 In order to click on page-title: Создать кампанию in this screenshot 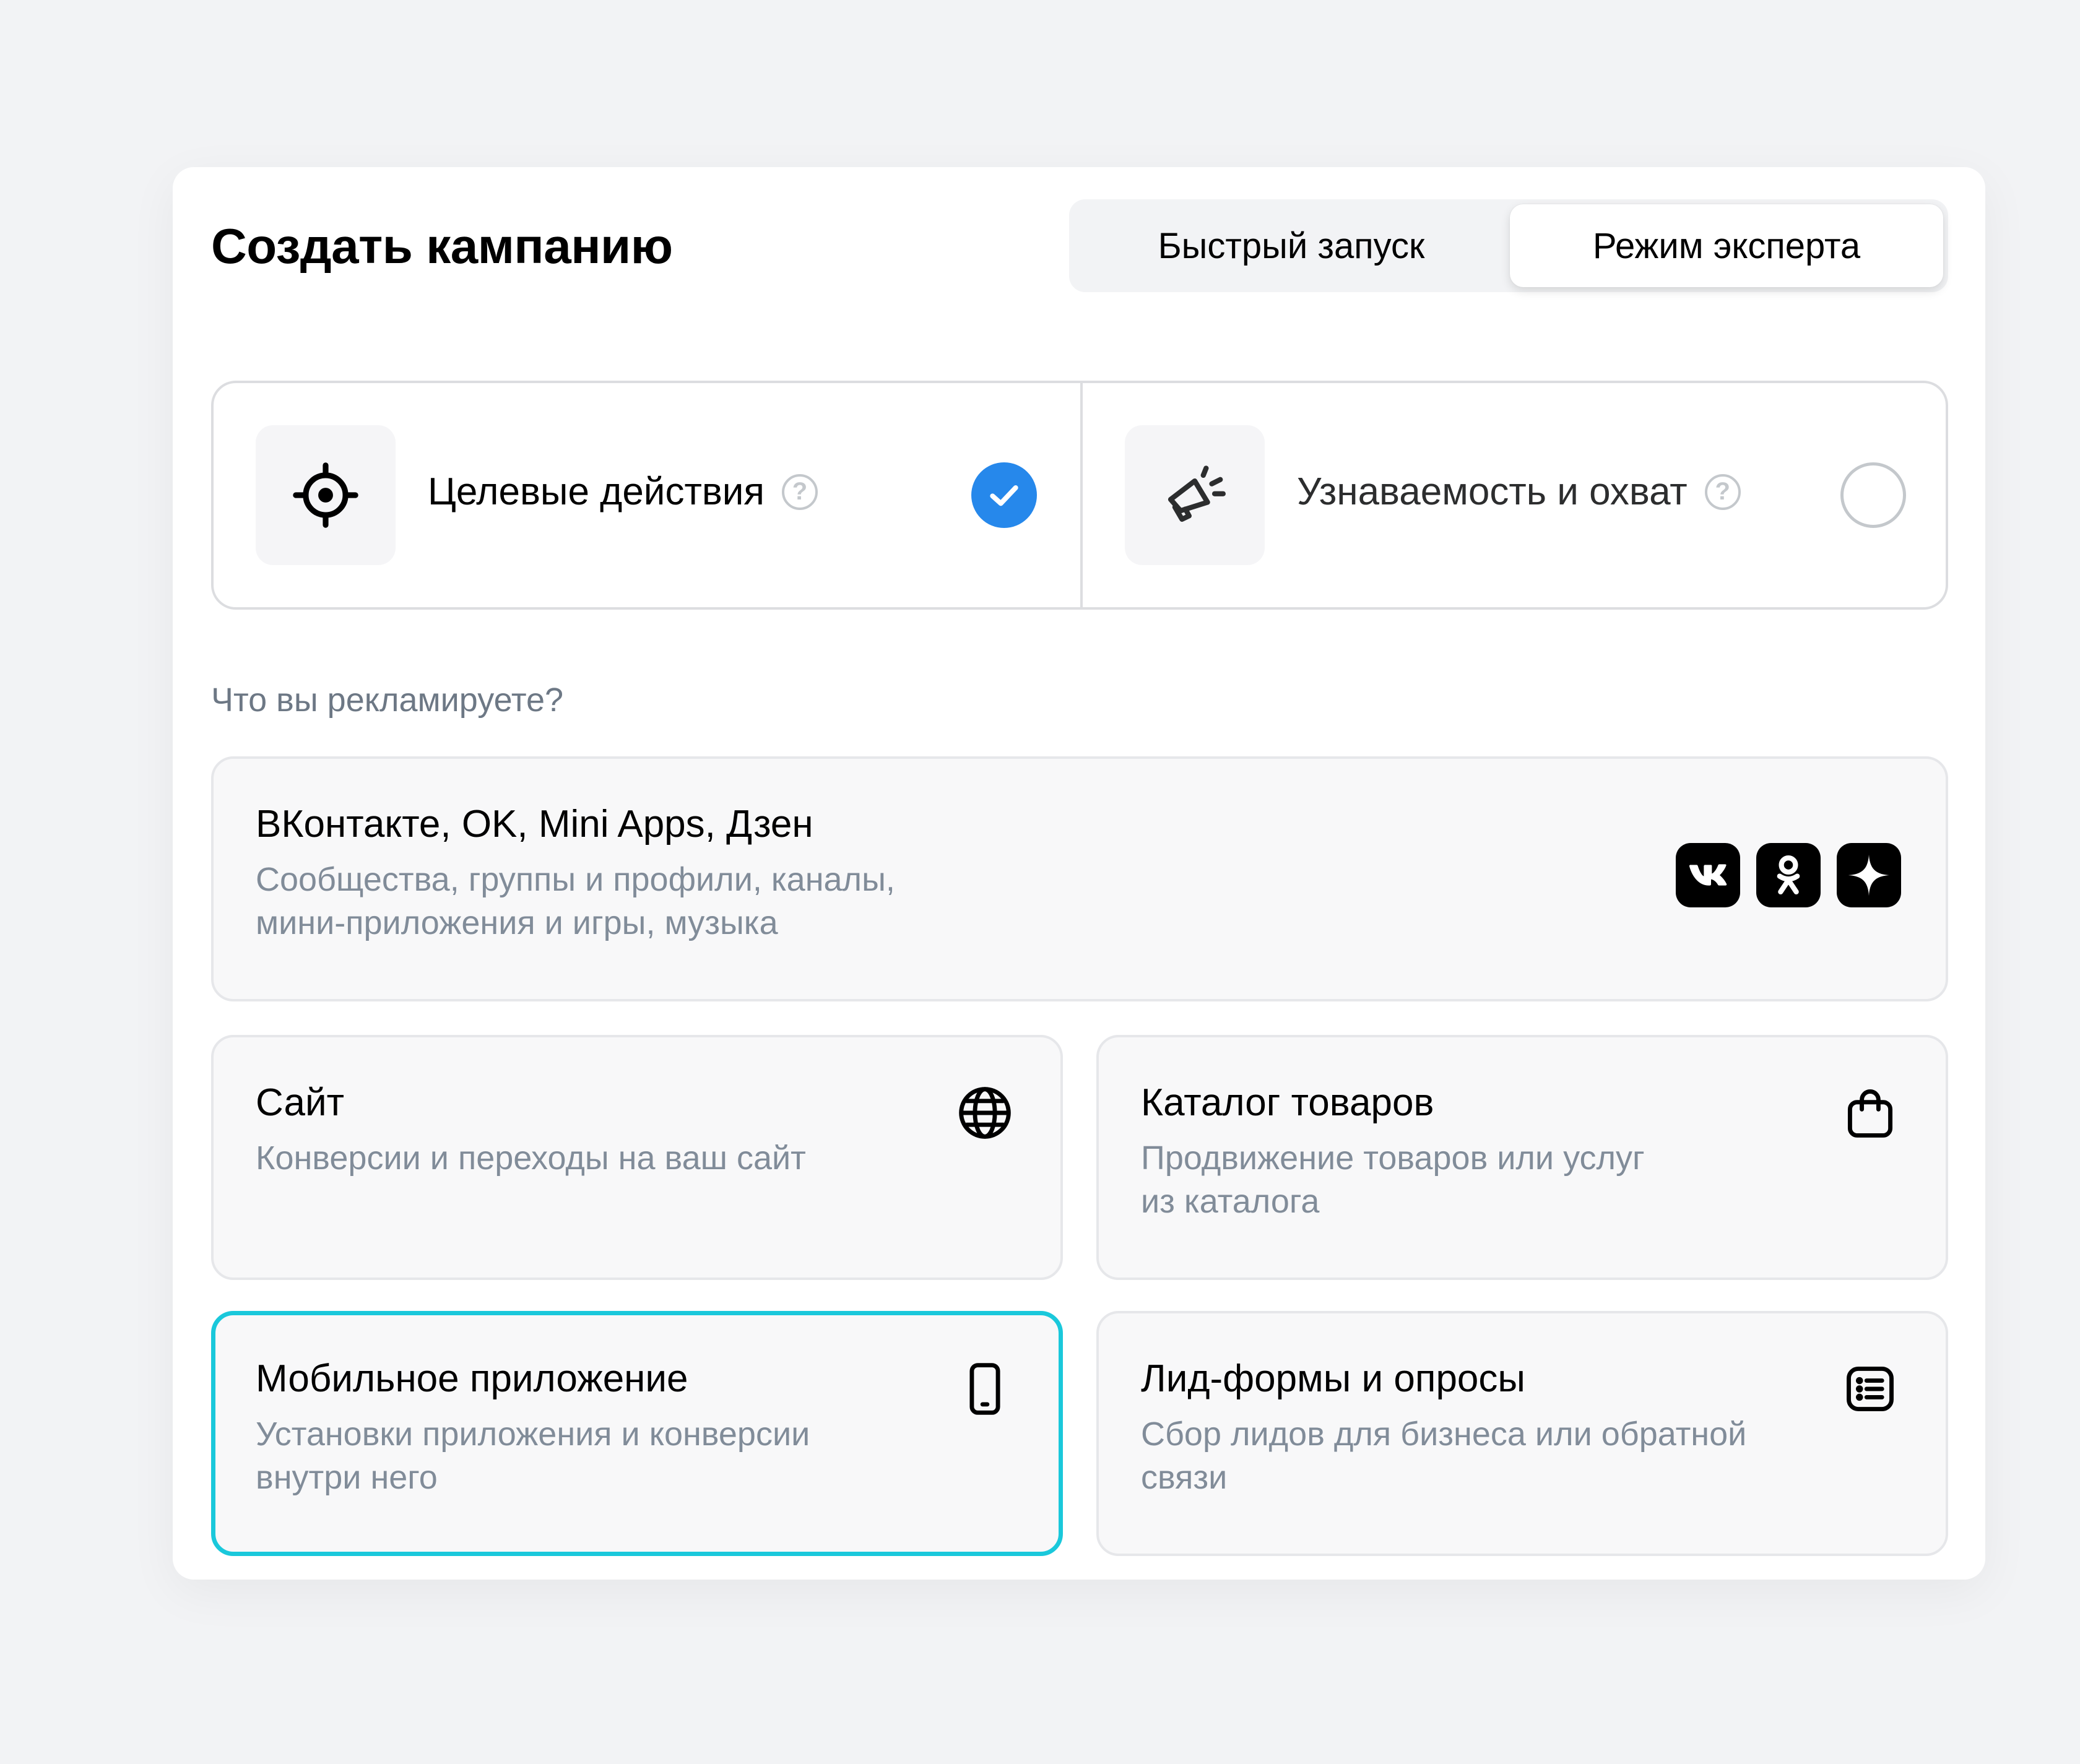, I will do `click(442, 246)`.